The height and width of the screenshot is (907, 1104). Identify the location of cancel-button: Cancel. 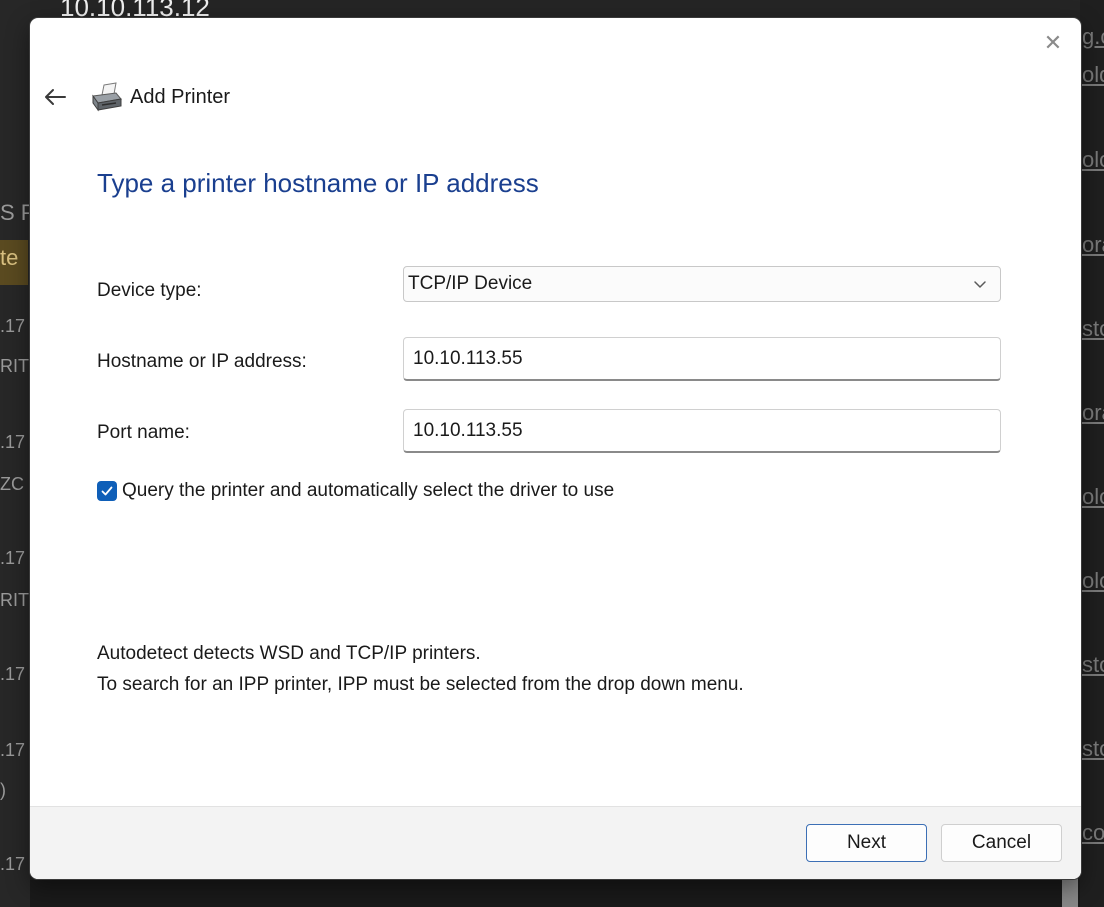
(1001, 843).